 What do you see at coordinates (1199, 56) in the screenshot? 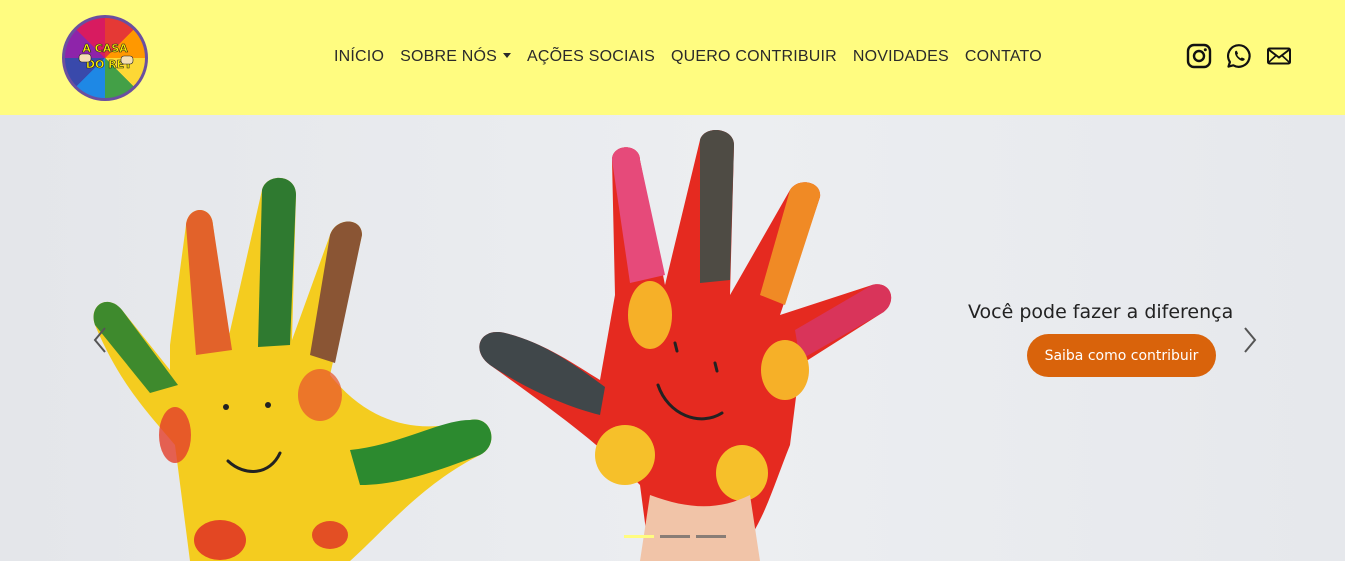
I see `instagram-icon` at bounding box center [1199, 56].